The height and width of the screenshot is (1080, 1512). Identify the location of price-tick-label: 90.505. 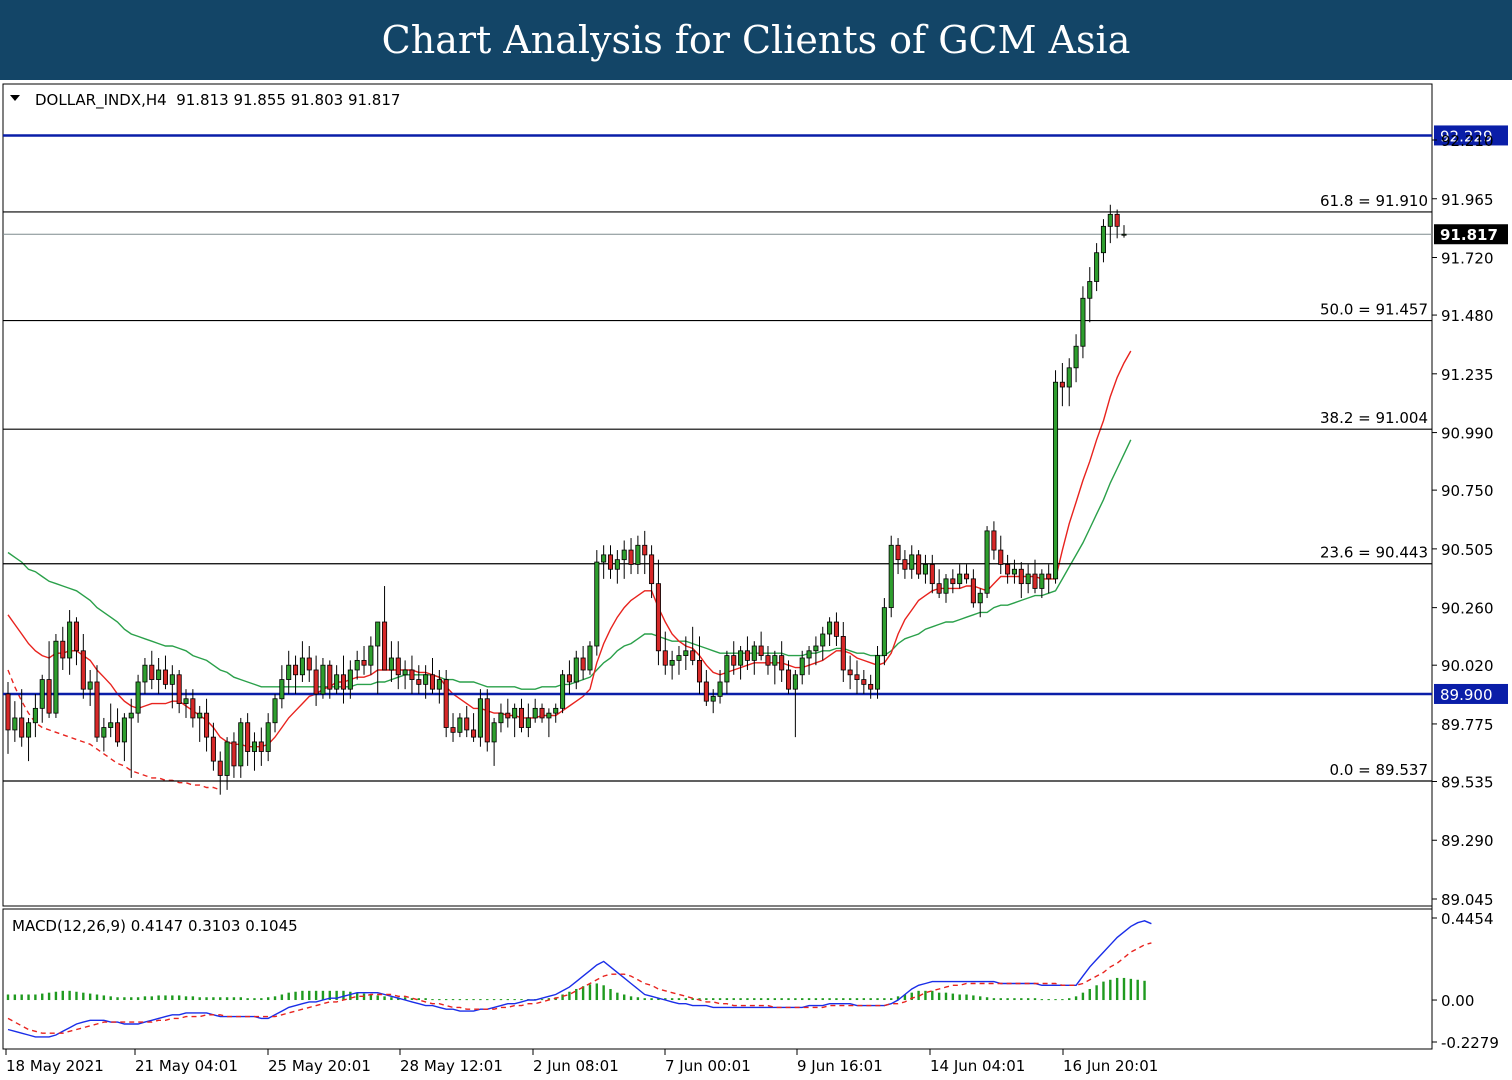
(1467, 550).